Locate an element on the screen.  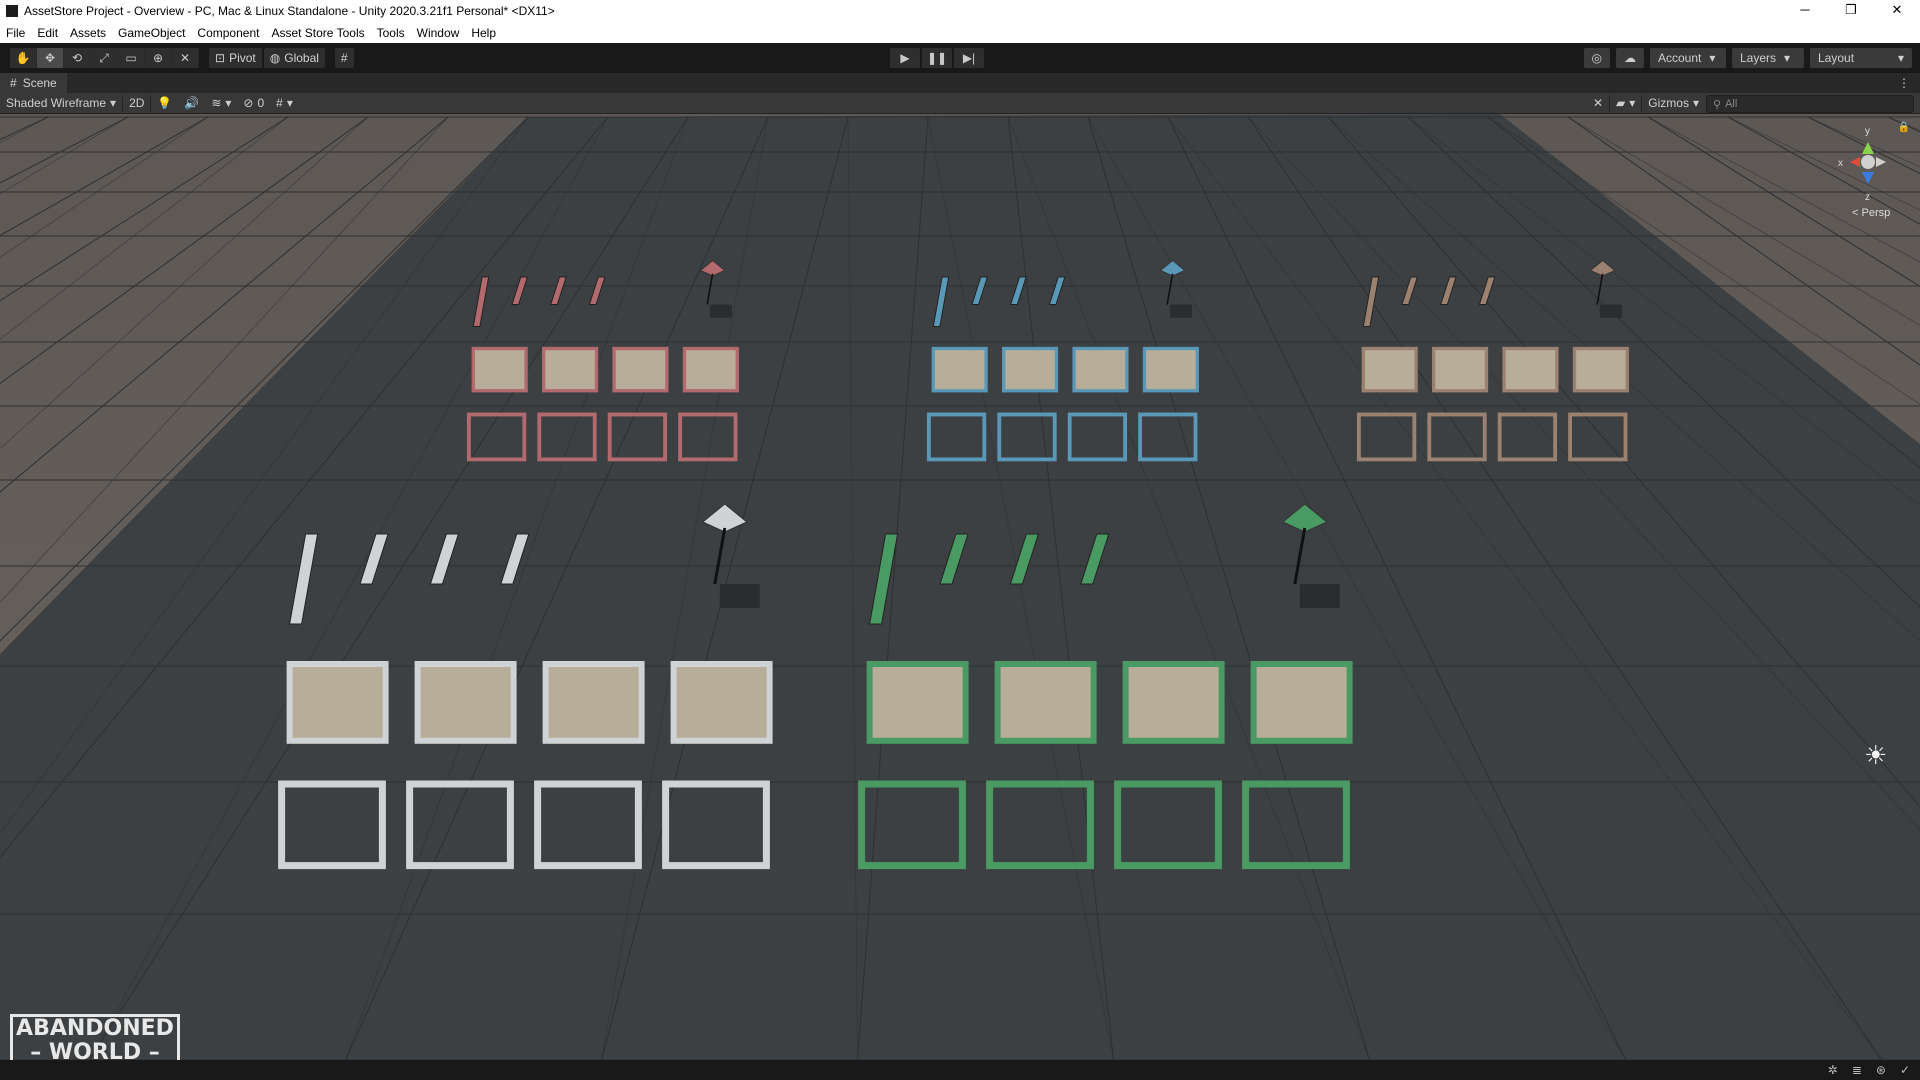
rect-tool-icon: ▭ is located at coordinates (131, 58).